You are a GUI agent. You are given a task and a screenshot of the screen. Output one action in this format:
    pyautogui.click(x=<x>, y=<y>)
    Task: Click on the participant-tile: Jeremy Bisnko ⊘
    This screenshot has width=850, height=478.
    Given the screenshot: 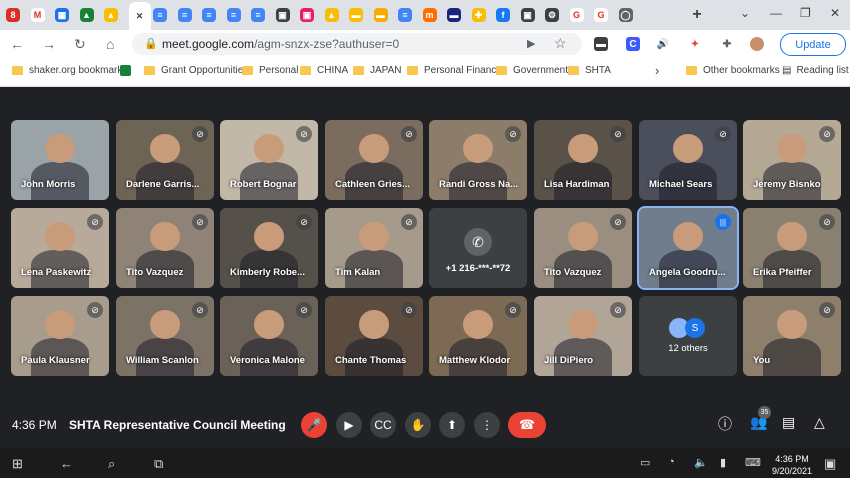 What is the action you would take?
    pyautogui.click(x=792, y=160)
    